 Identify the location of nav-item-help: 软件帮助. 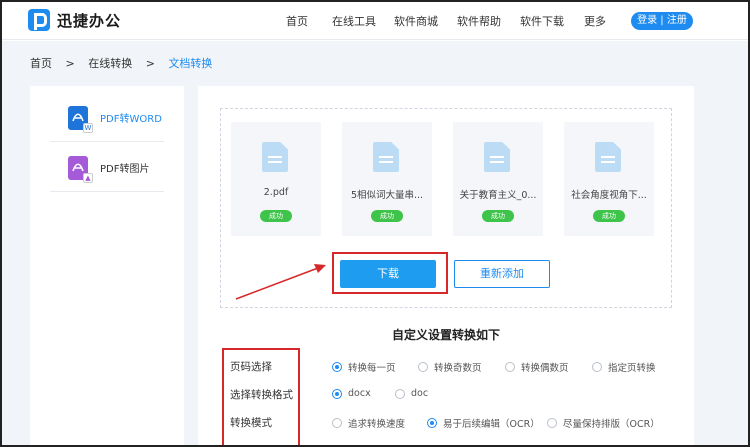
(479, 21).